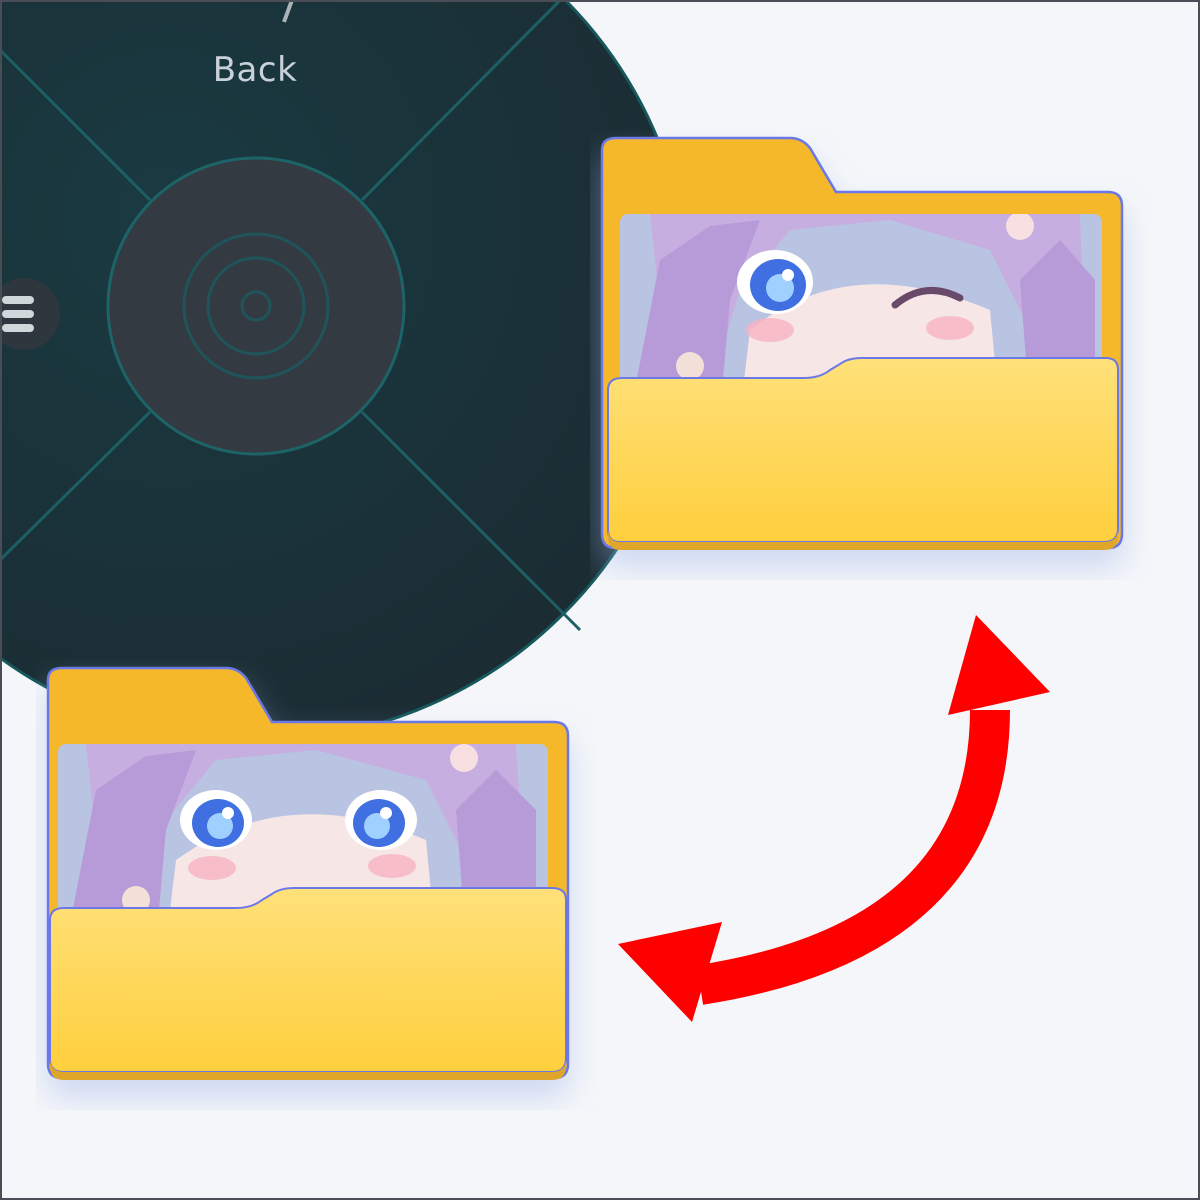 This screenshot has height=1200, width=1200. Describe the element at coordinates (256, 306) in the screenshot. I see `radial-center-button` at that location.